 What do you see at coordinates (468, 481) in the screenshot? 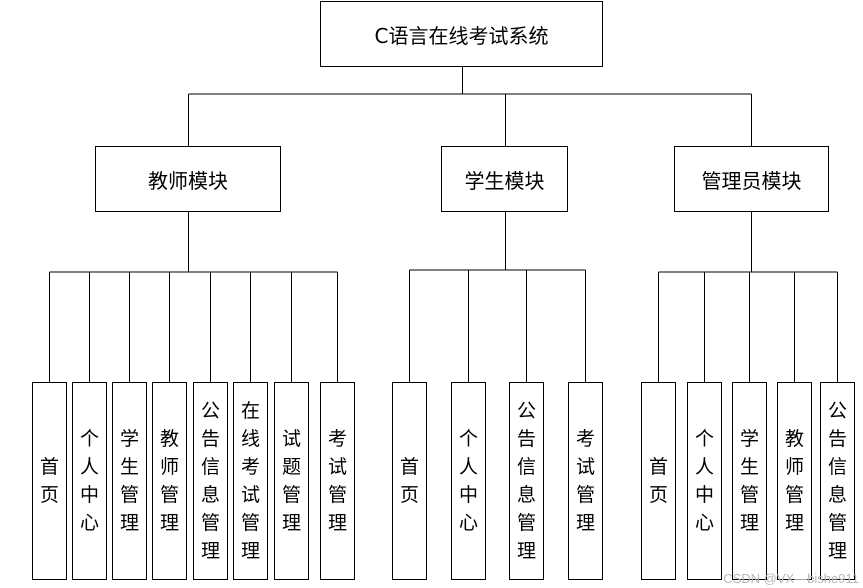
I see `leaf-student-profile: 个 人 中 心` at bounding box center [468, 481].